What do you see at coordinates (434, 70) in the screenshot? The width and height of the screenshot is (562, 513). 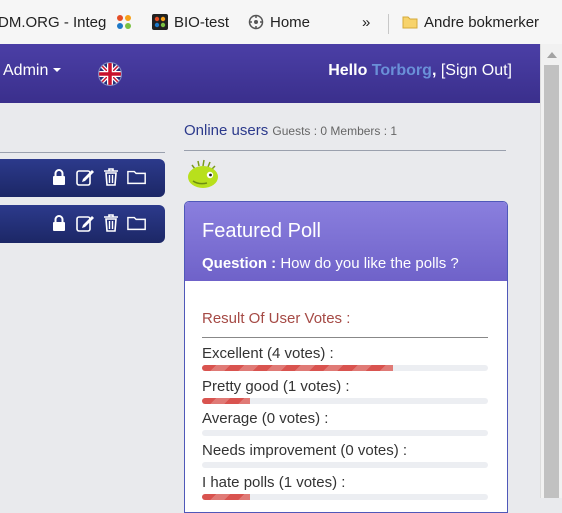 I see `greeting-comma: ,` at bounding box center [434, 70].